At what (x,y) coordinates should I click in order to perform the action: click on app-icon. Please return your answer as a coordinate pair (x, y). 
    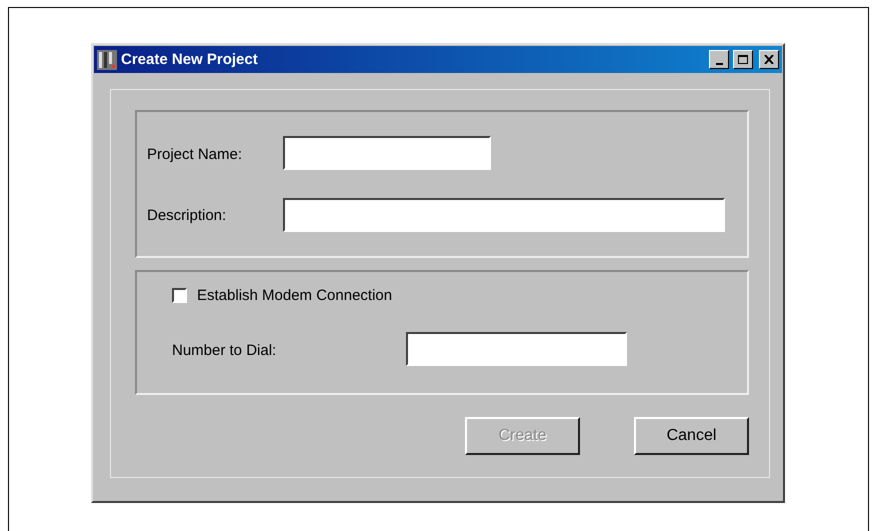
    Looking at the image, I should click on (107, 60).